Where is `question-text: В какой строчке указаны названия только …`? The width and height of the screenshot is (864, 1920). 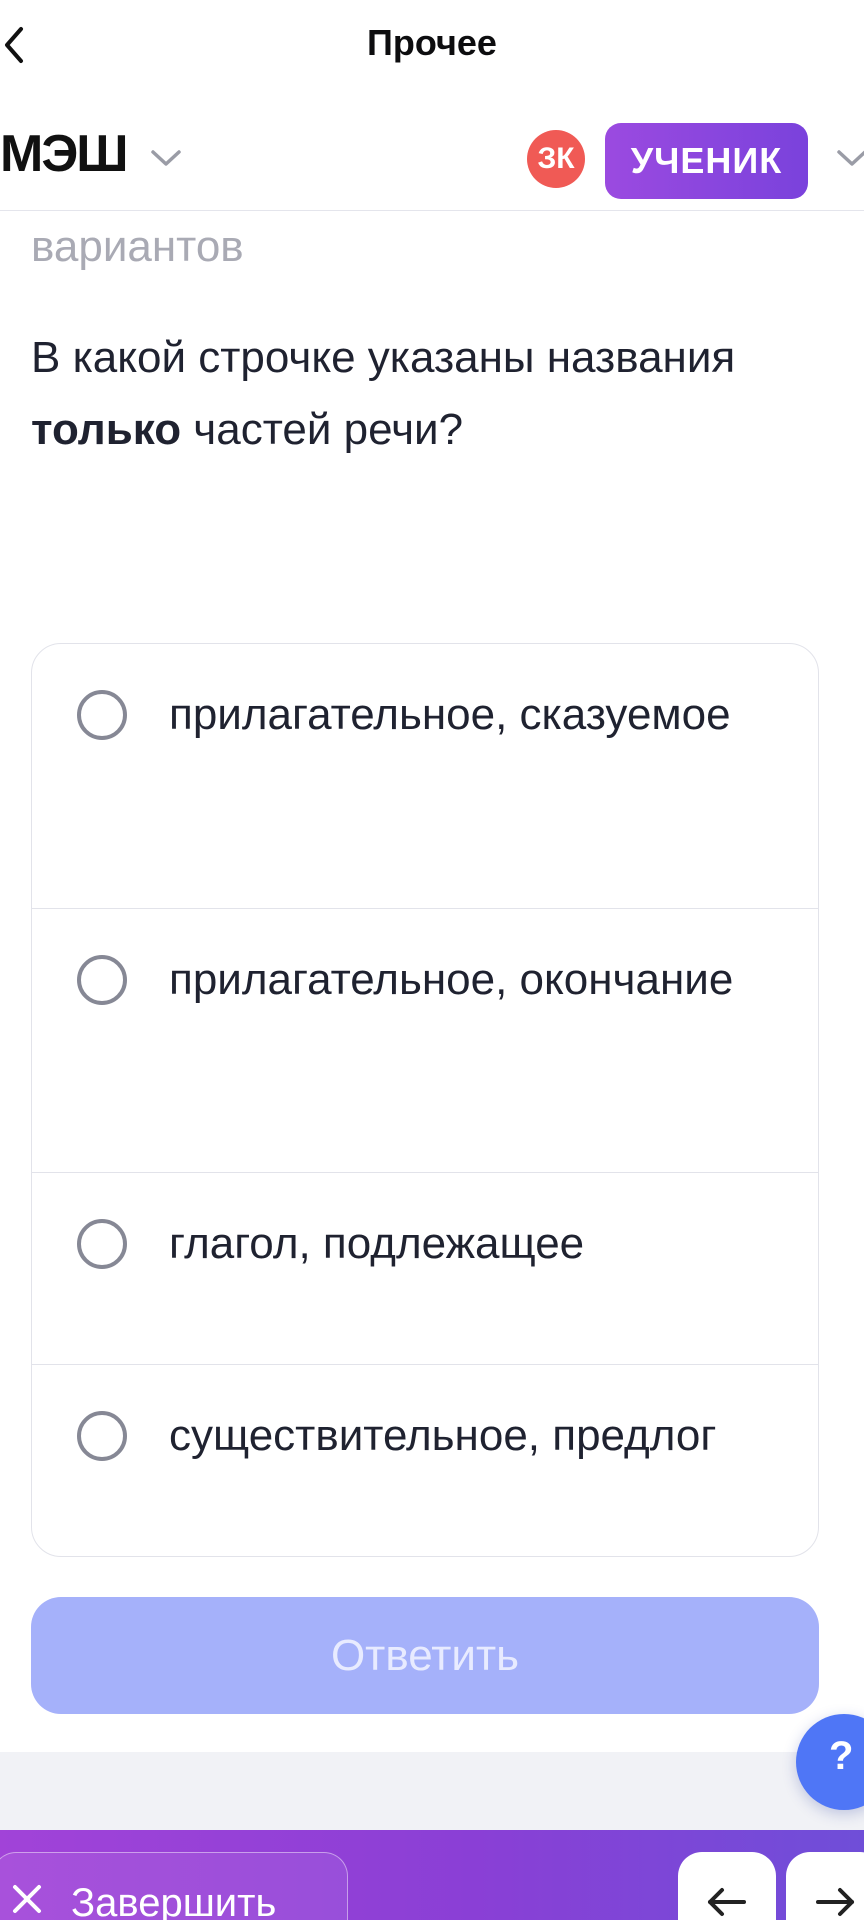
question-text: В какой строчке указаны названия только … is located at coordinates (436, 394).